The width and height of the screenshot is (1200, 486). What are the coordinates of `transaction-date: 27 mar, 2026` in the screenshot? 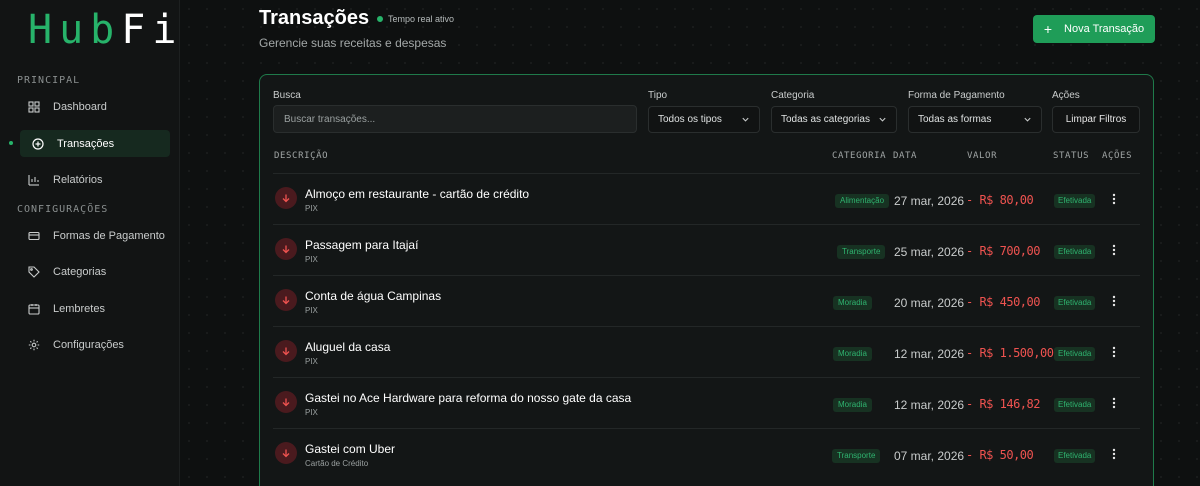 It's located at (929, 201).